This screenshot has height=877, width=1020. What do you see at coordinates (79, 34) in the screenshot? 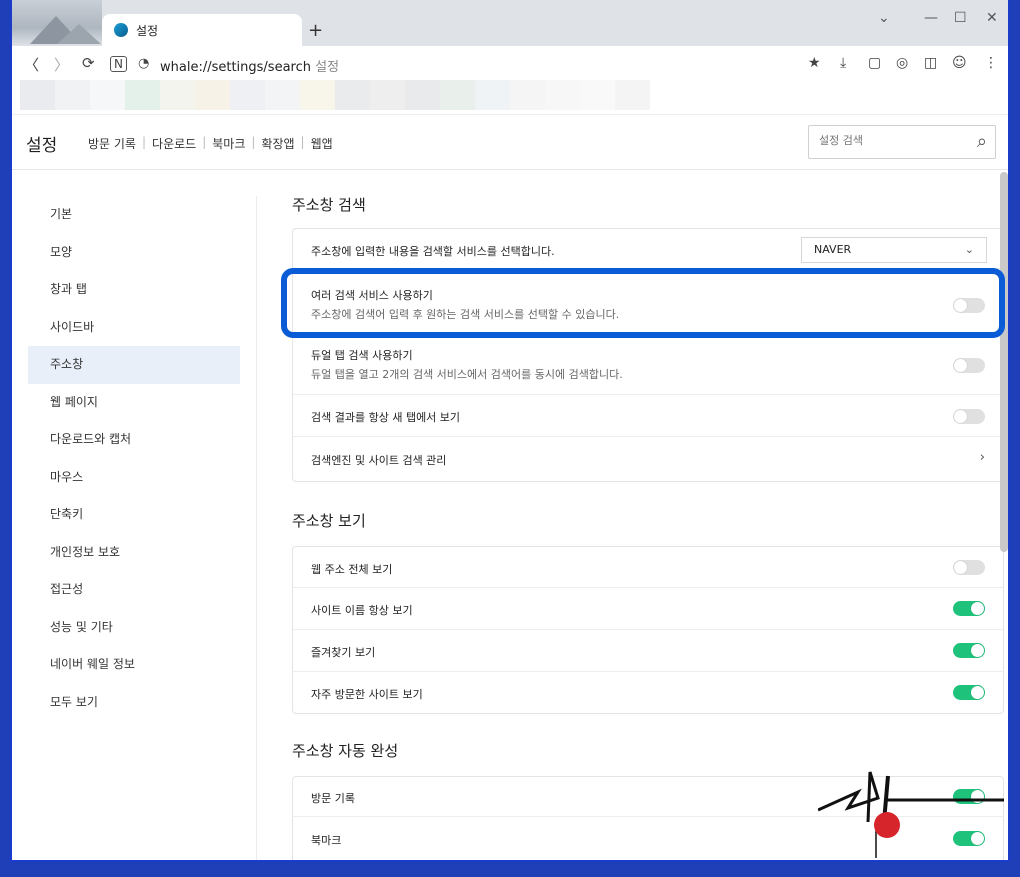
I see `mountain-shape` at bounding box center [79, 34].